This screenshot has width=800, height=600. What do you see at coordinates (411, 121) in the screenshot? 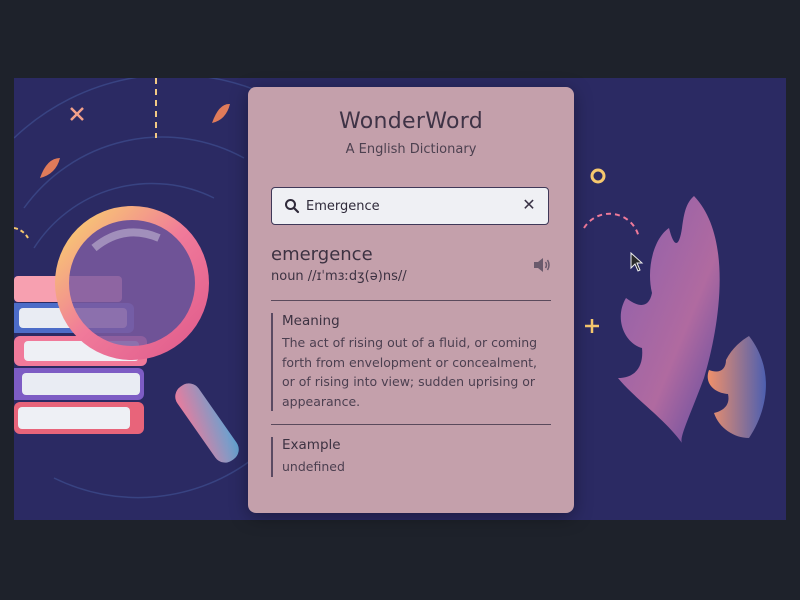
I see `app-title: WonderWord` at bounding box center [411, 121].